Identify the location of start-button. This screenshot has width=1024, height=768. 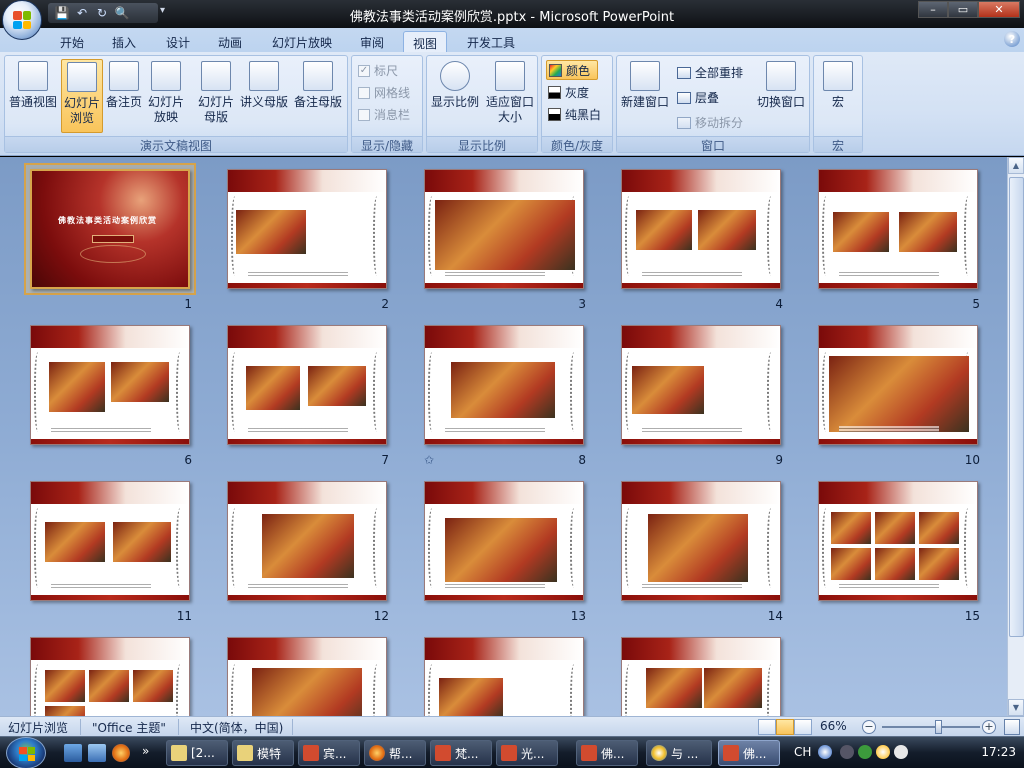
(26, 752).